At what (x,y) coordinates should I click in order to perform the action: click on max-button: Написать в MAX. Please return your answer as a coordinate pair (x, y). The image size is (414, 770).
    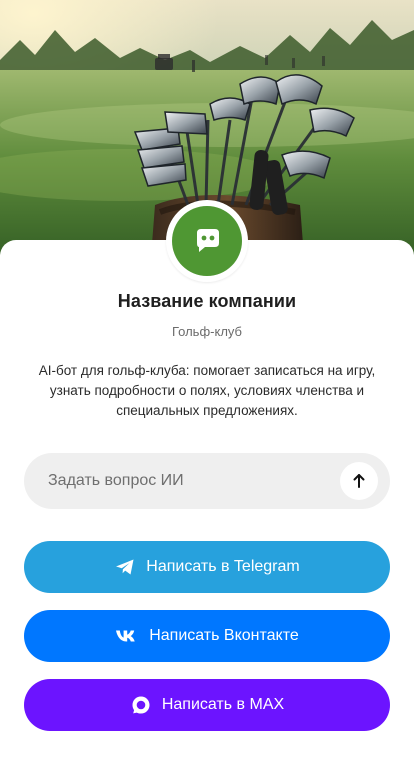
    Looking at the image, I should click on (207, 705).